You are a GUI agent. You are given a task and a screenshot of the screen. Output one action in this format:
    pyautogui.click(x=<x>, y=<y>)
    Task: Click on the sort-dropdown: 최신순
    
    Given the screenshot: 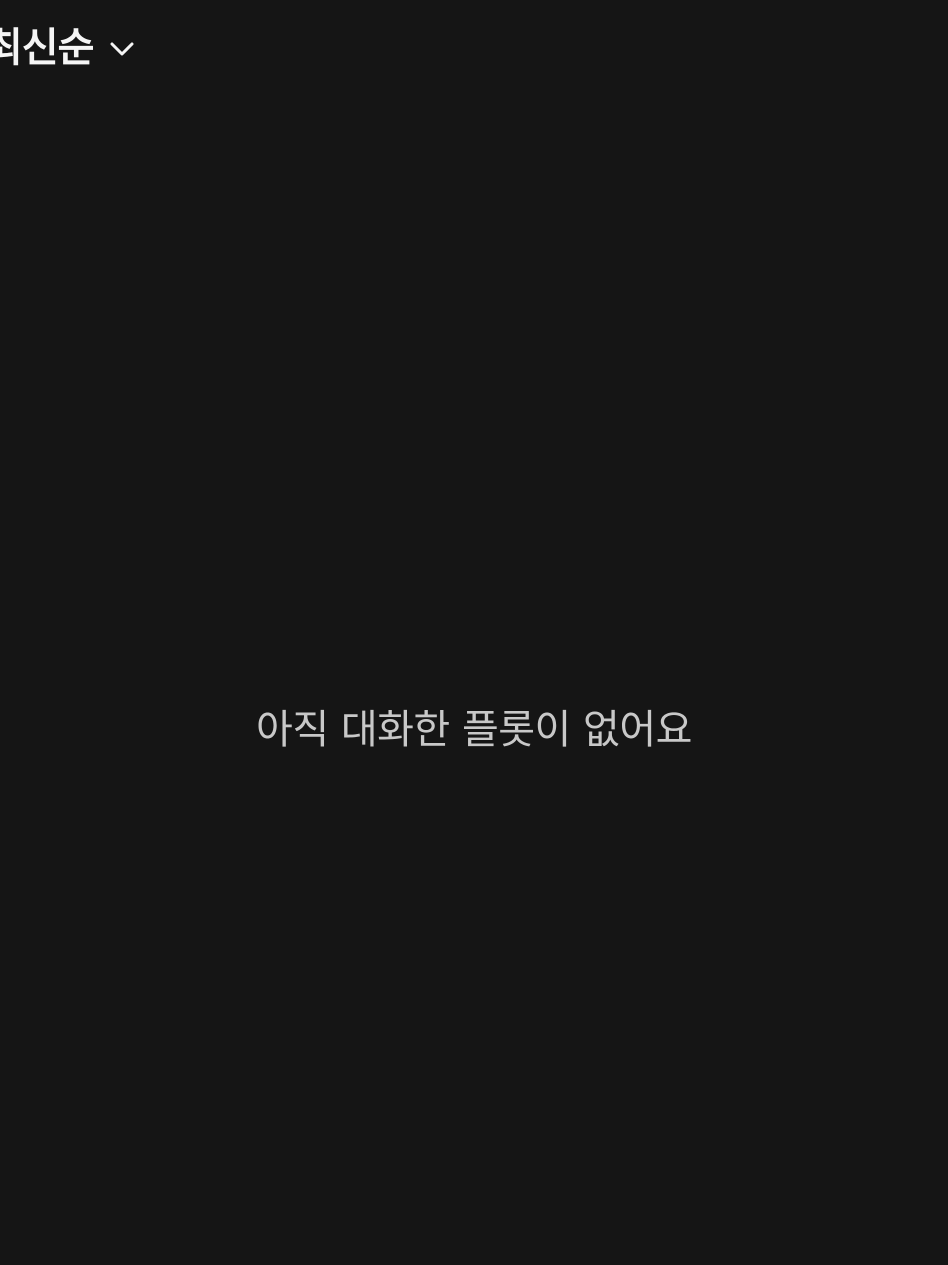 What is the action you would take?
    pyautogui.click(x=68, y=48)
    